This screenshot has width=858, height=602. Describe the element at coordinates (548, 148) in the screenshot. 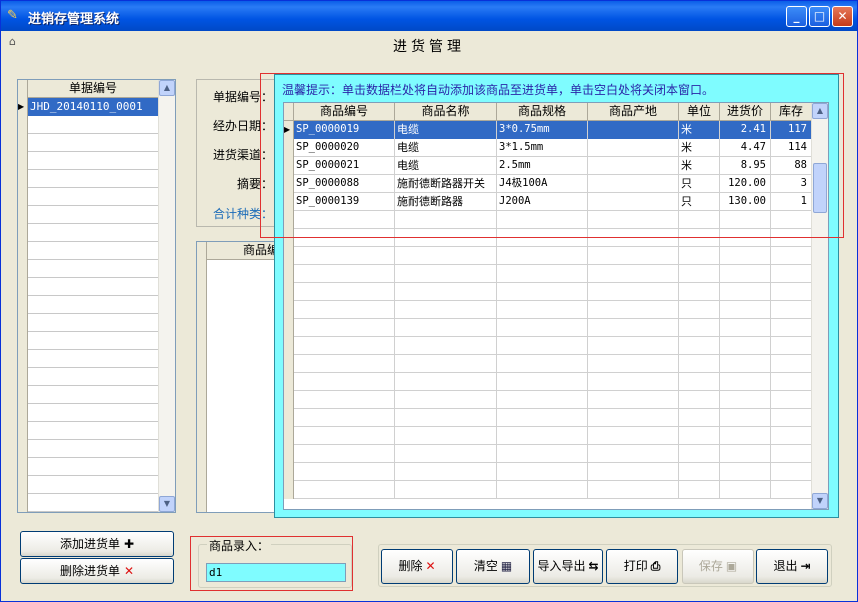

I see `table-row: SP_0000020 电缆 3*1.5mm 米 4.47 114` at that location.